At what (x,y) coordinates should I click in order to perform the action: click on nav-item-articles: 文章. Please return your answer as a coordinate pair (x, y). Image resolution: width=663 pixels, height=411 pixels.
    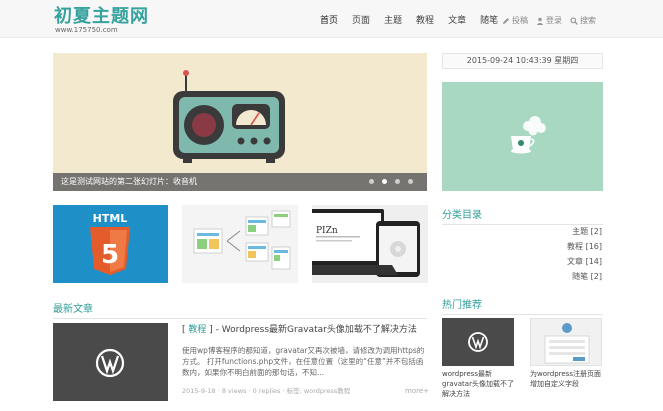
    Looking at the image, I should click on (457, 21).